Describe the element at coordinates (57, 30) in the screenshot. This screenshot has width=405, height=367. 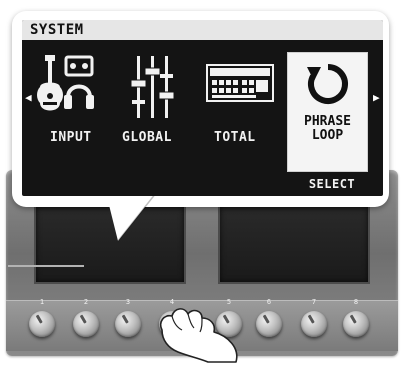
I see `screen-title: SYSTEM` at that location.